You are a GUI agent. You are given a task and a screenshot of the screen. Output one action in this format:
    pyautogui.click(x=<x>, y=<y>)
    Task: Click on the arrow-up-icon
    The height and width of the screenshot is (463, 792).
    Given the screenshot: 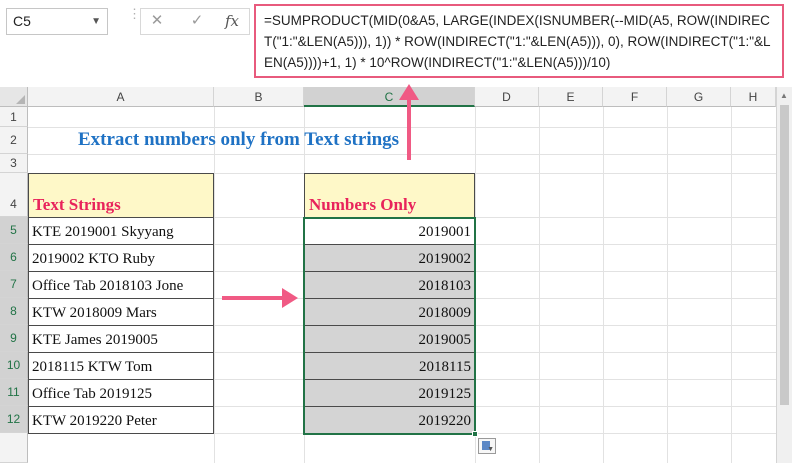 What is the action you would take?
    pyautogui.click(x=409, y=122)
    